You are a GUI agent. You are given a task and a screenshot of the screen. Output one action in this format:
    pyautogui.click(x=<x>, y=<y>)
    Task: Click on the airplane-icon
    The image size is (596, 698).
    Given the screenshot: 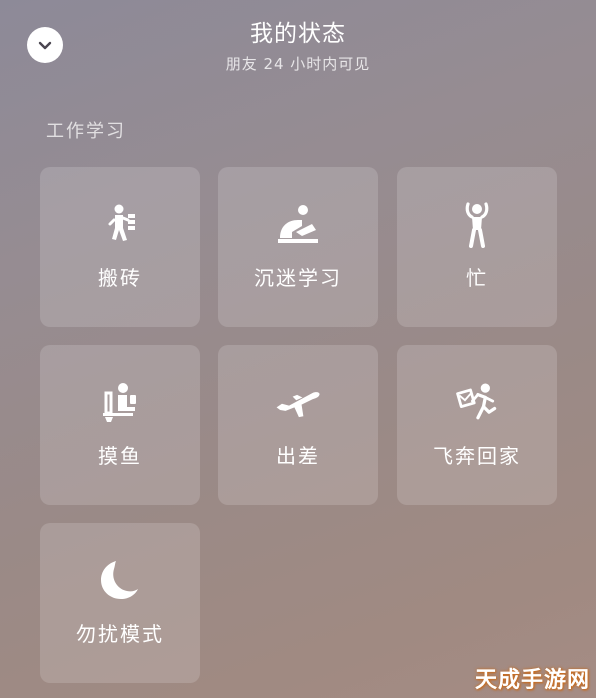 What is the action you would take?
    pyautogui.click(x=298, y=402)
    